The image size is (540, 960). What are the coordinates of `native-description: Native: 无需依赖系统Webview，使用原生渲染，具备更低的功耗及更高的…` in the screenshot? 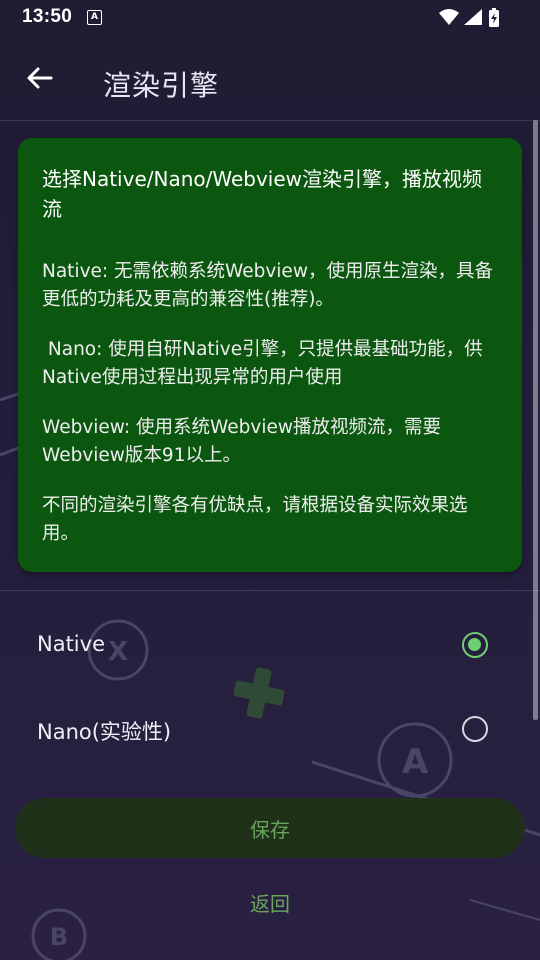 It's located at (267, 285).